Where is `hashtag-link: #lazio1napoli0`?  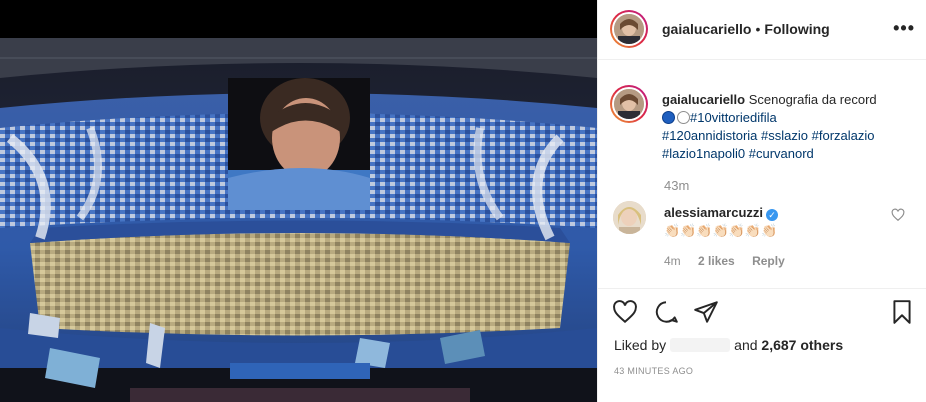 hashtag-link: #lazio1napoli0 is located at coordinates (703, 153).